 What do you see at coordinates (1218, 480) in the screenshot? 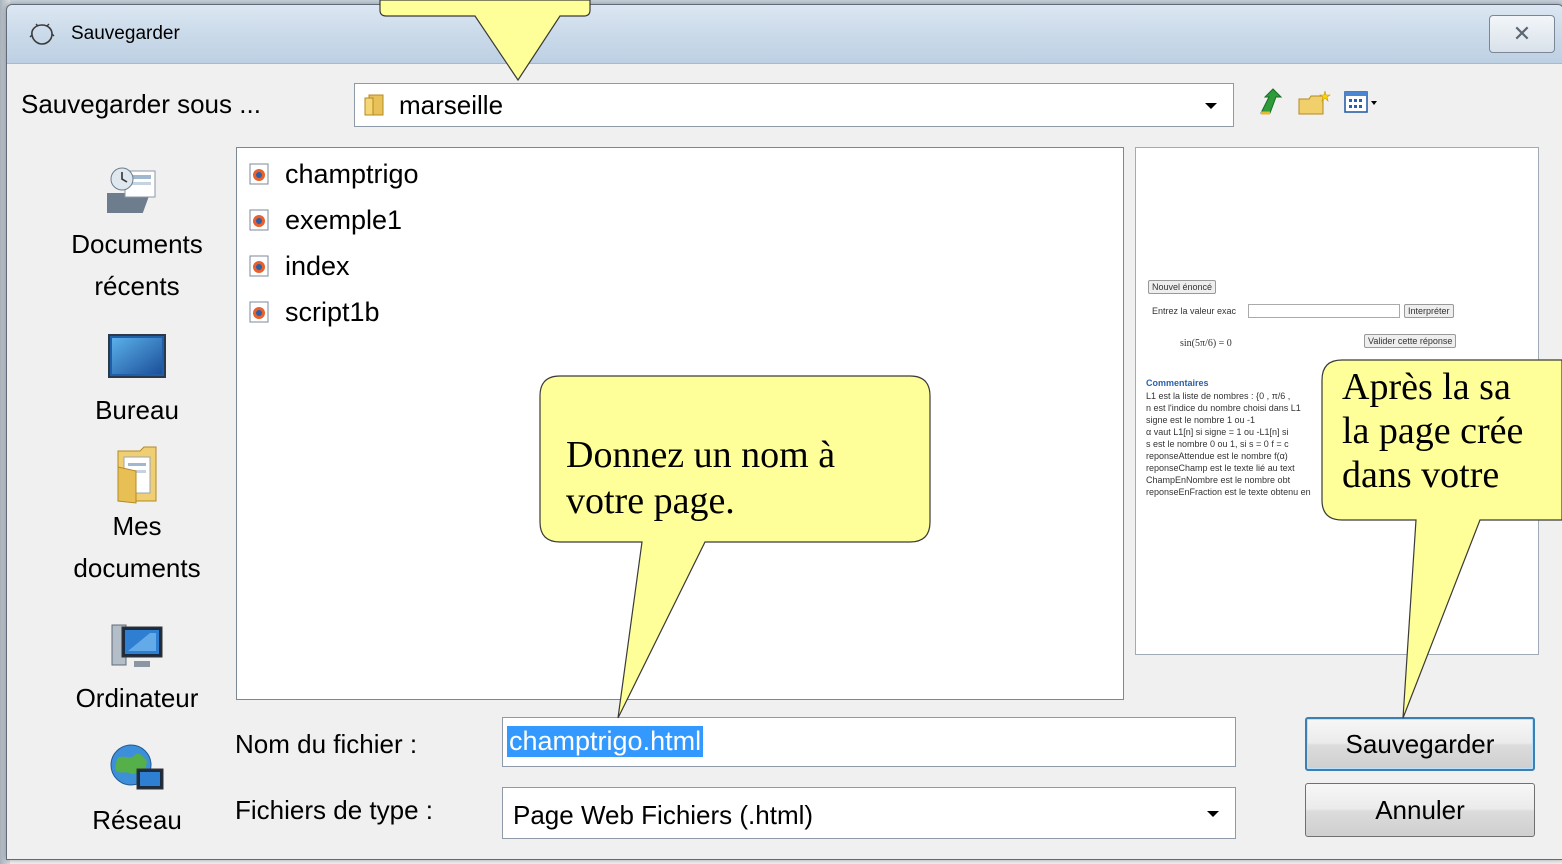
I see `preview-line: ChampEnNombre est le nombre obt` at bounding box center [1218, 480].